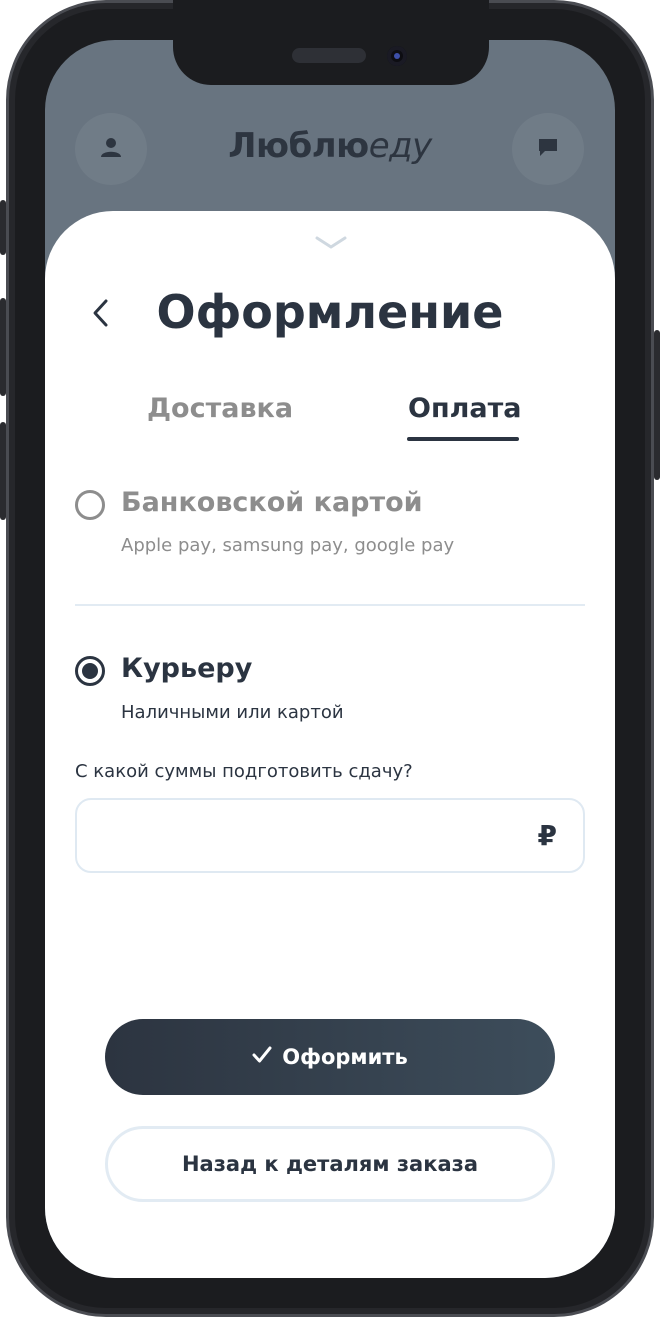 The height and width of the screenshot is (1319, 660). I want to click on profile-button, so click(111, 149).